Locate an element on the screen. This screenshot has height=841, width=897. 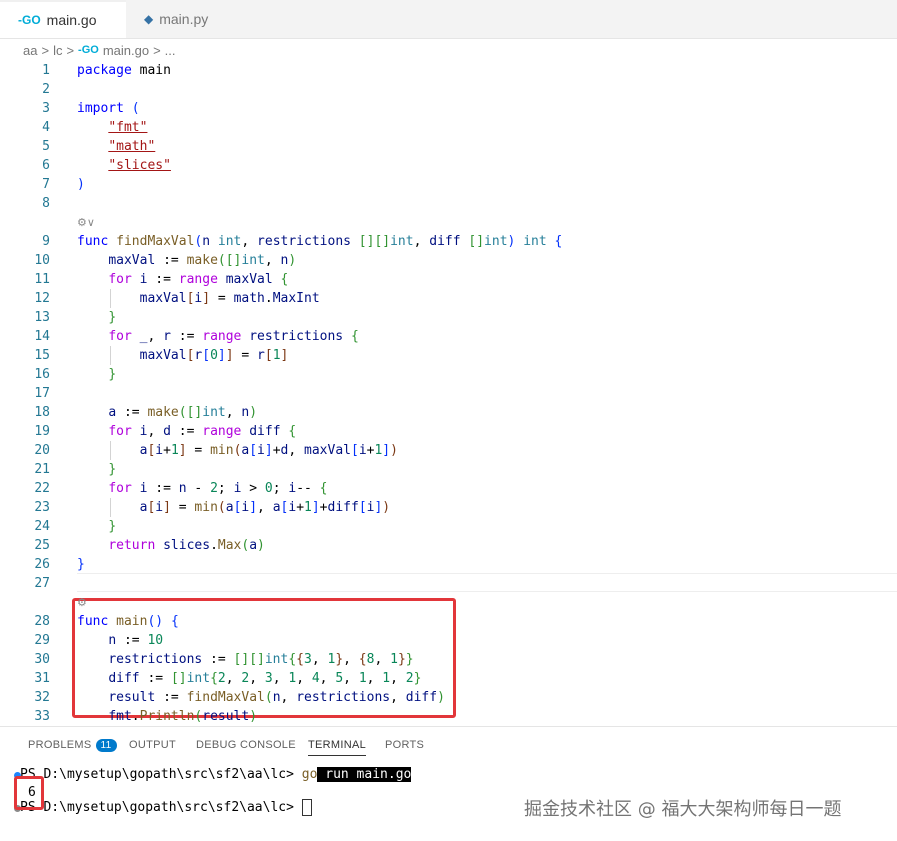
code-token: 2 is located at coordinates (214, 488).